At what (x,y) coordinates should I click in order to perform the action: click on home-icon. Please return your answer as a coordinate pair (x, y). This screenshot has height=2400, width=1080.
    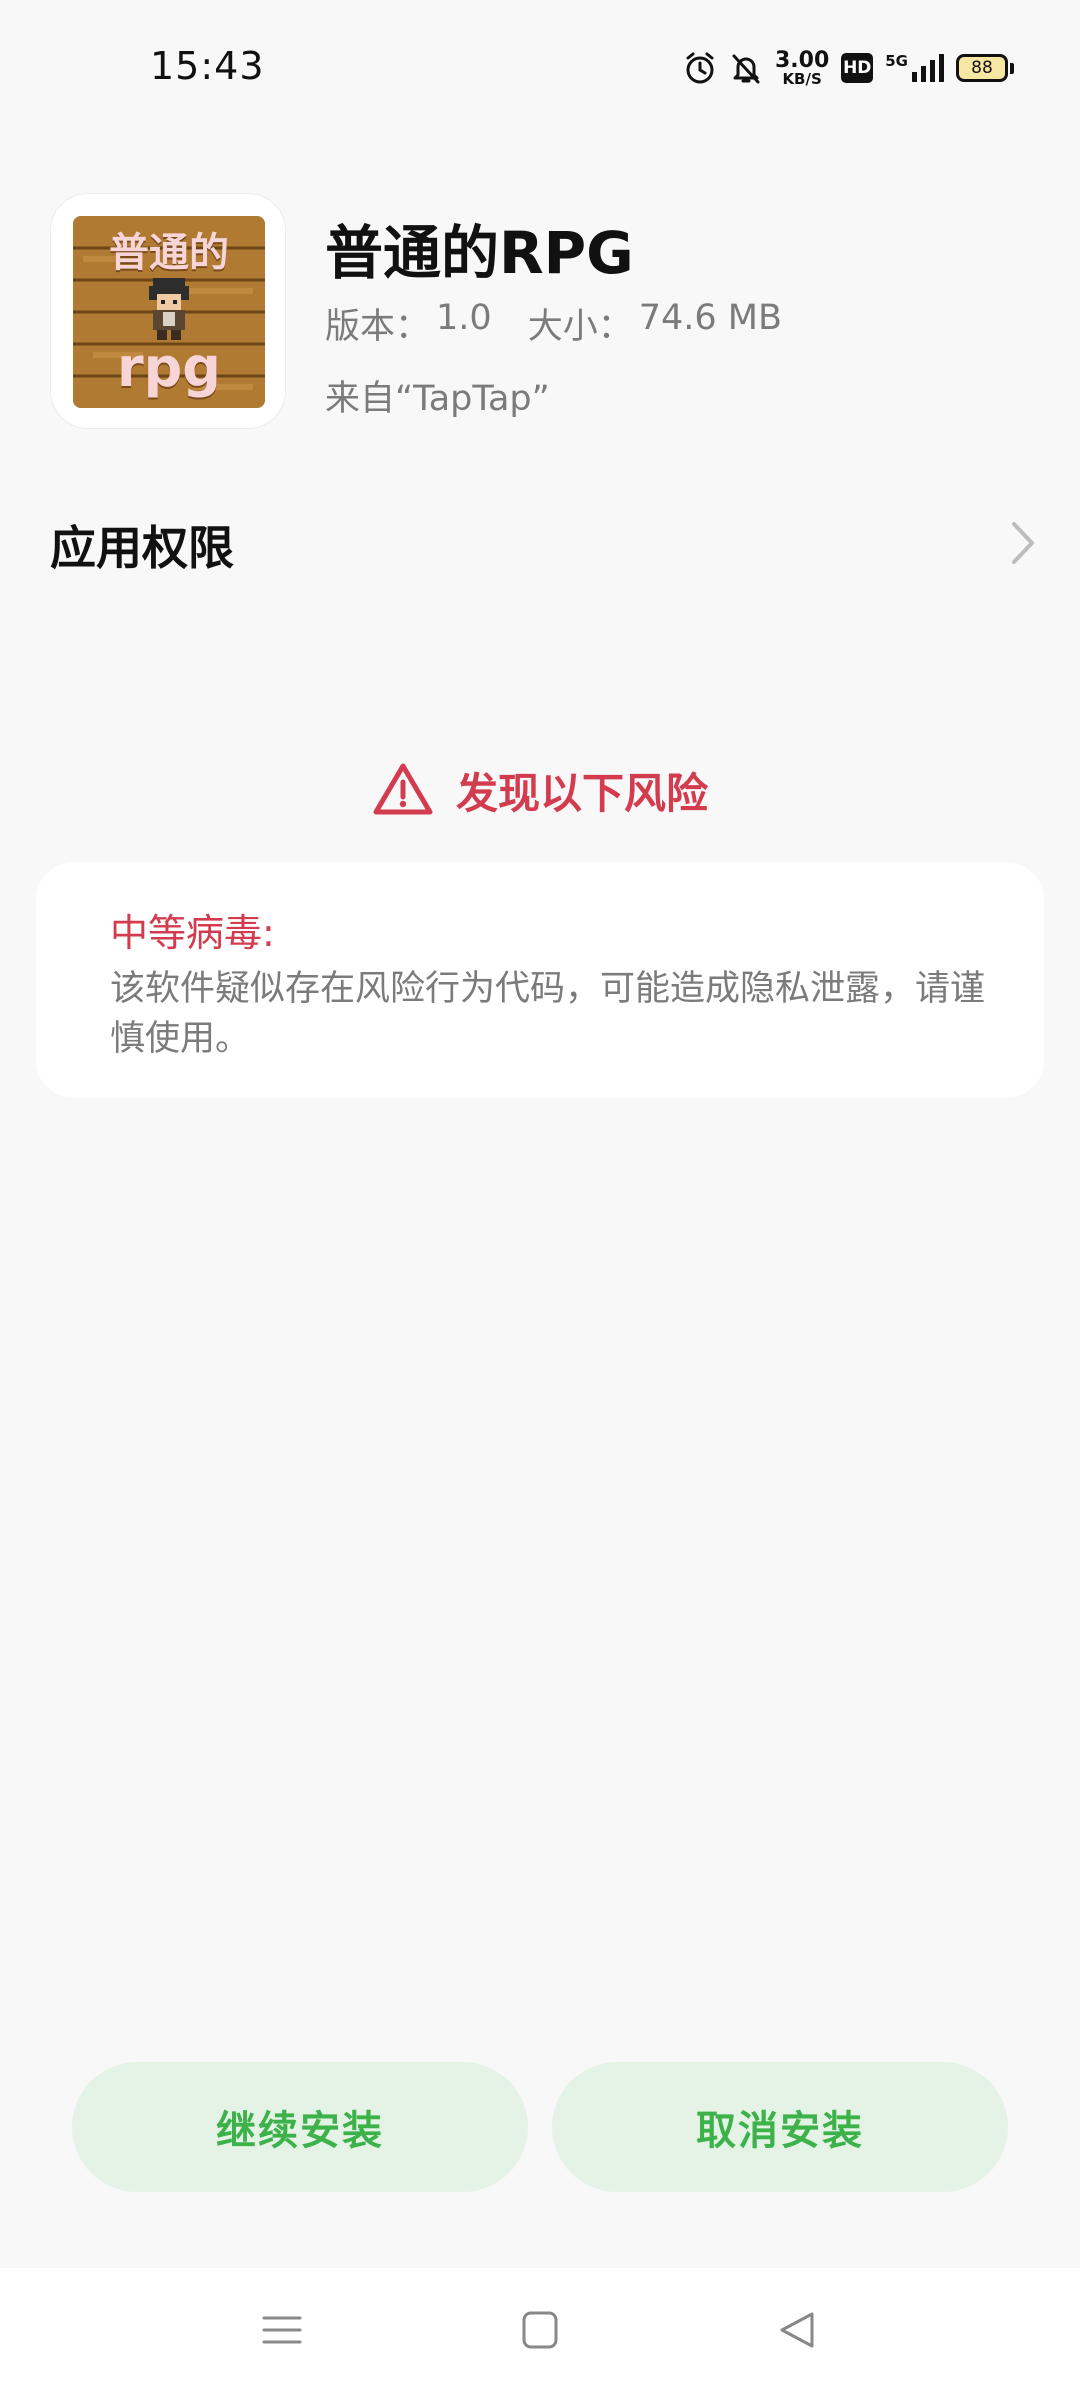
    Looking at the image, I should click on (540, 2332).